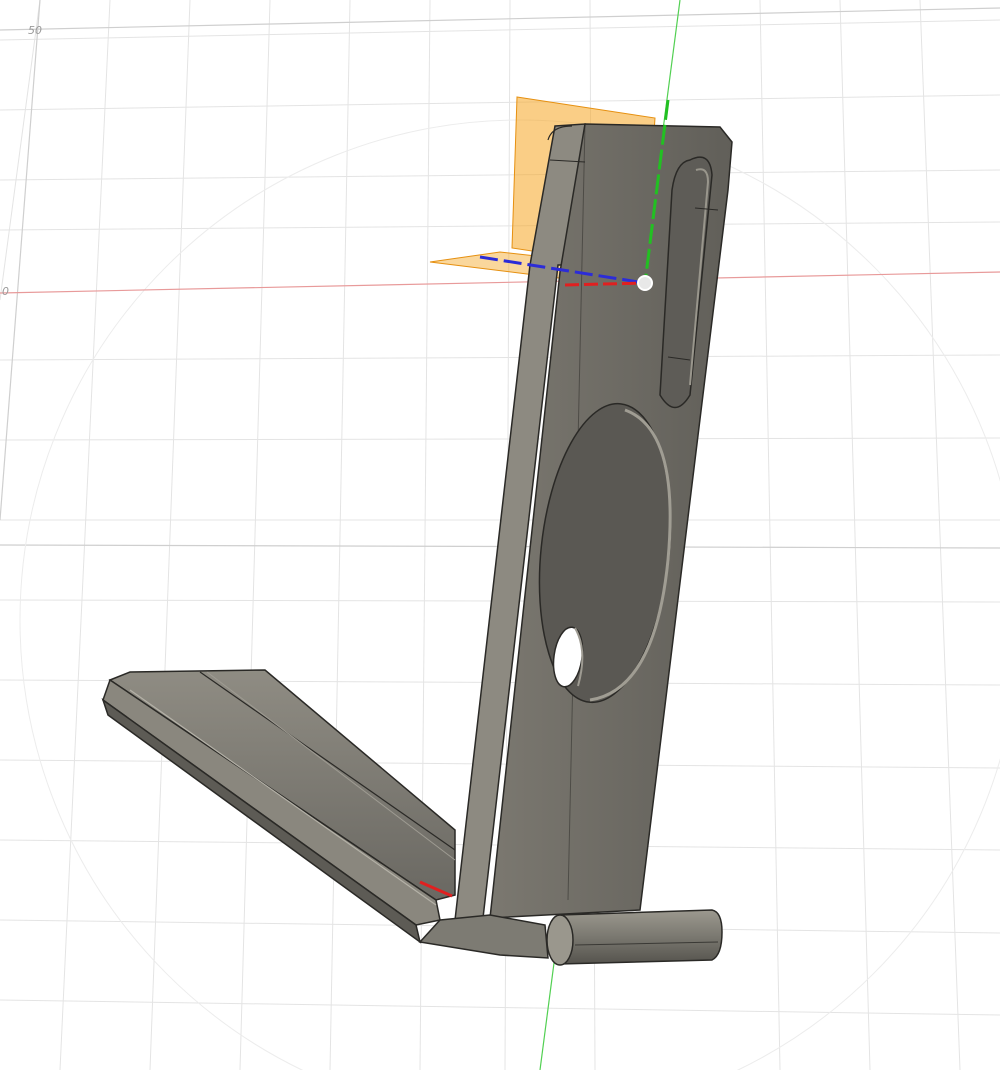 Image resolution: width=1000 pixels, height=1070 pixels. Describe the element at coordinates (500, 282) in the screenshot. I see `x-axis-line` at that location.